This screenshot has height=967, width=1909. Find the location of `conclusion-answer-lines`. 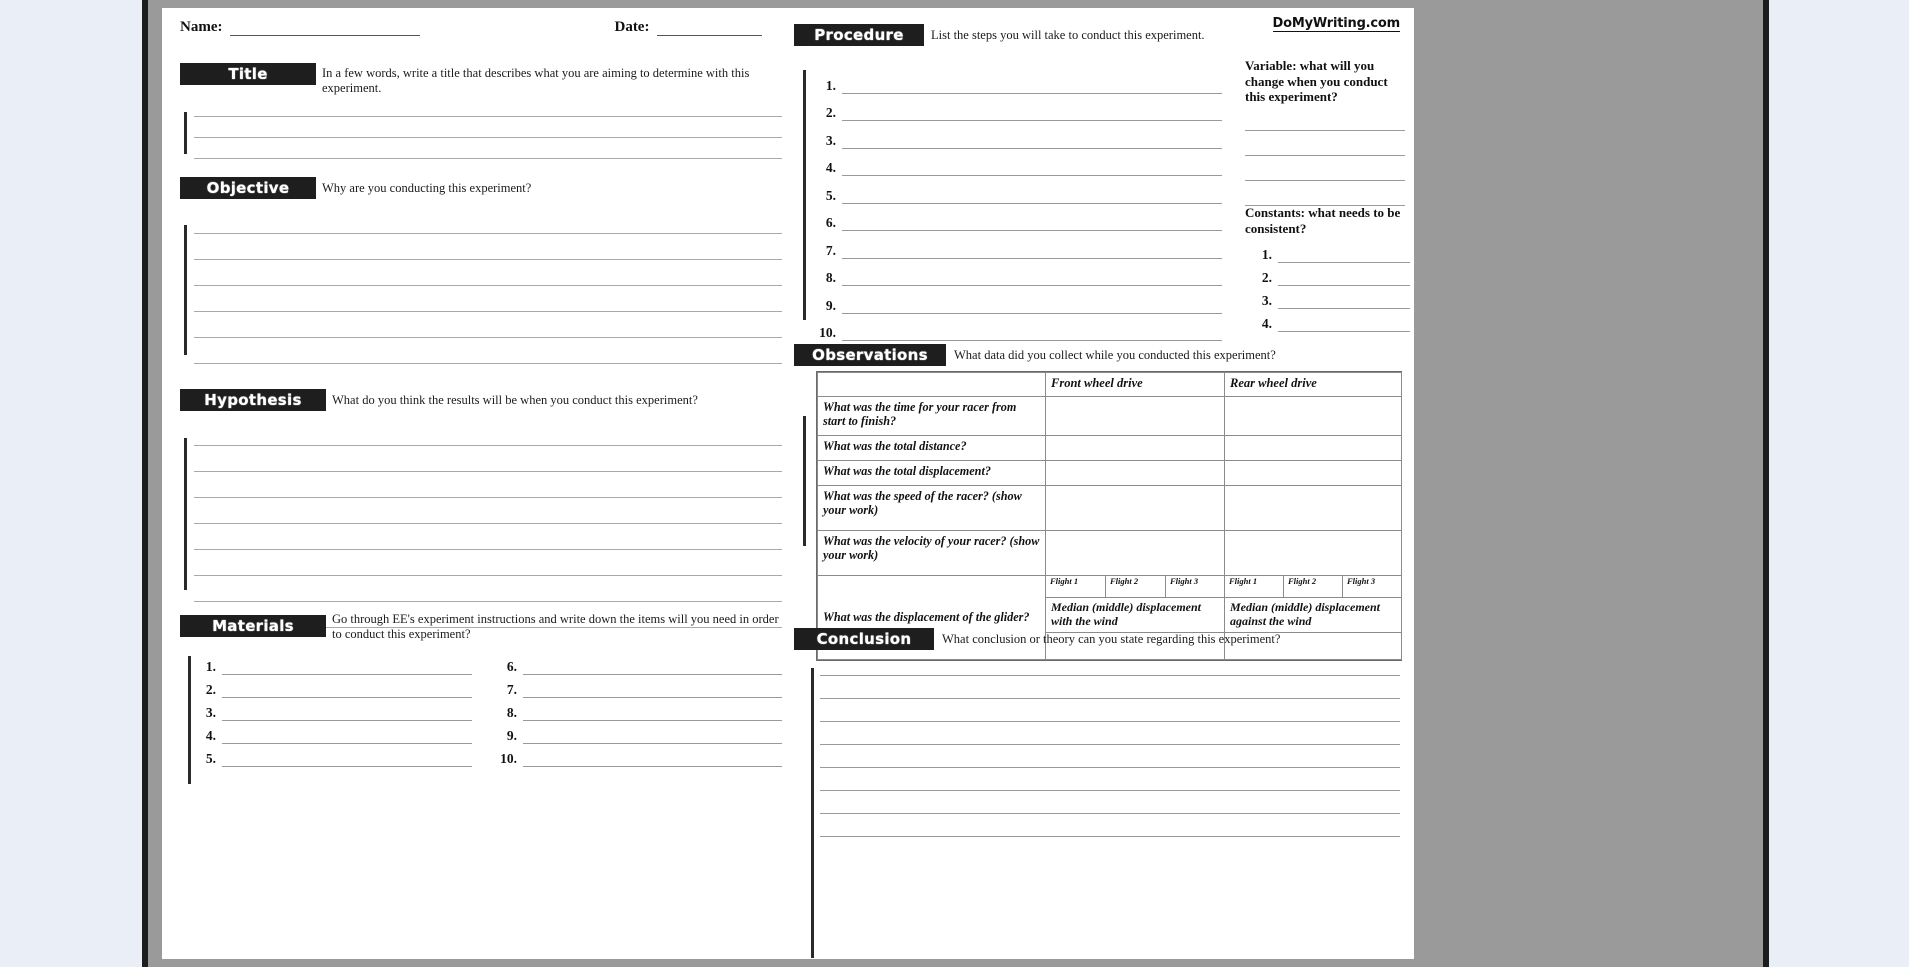

conclusion-answer-lines is located at coordinates (1110, 745).